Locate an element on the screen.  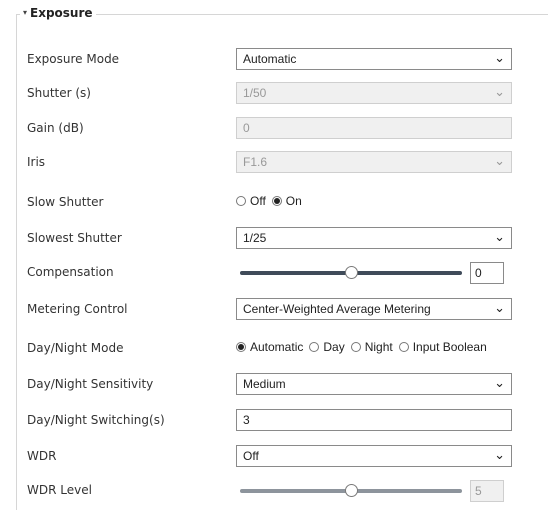
day-night-automatic-radio is located at coordinates (241, 347).